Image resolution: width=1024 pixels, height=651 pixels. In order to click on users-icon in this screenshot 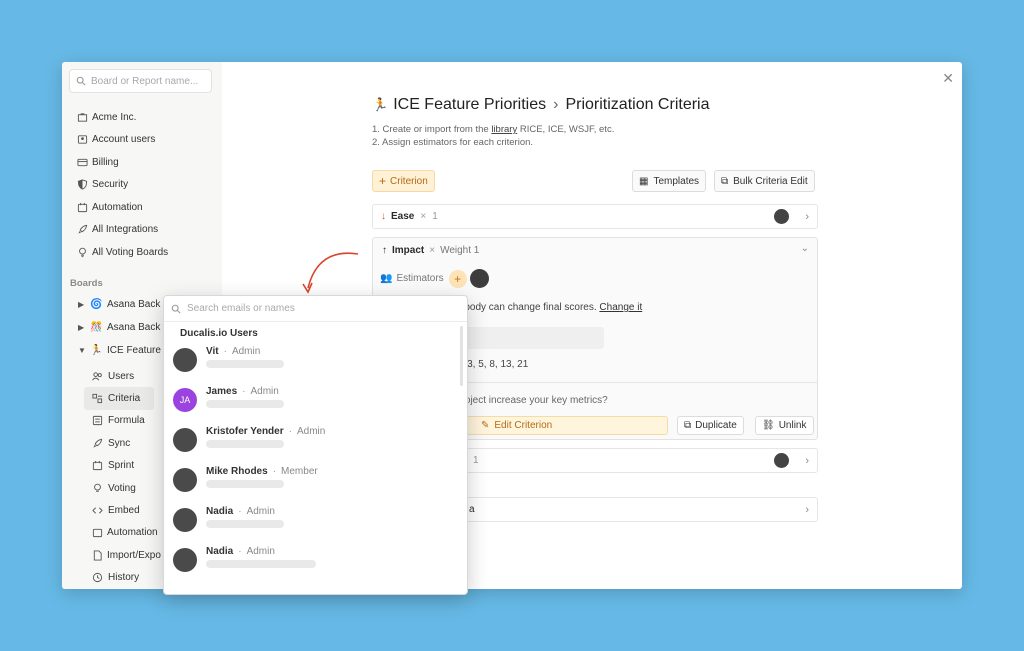, I will do `click(98, 376)`.